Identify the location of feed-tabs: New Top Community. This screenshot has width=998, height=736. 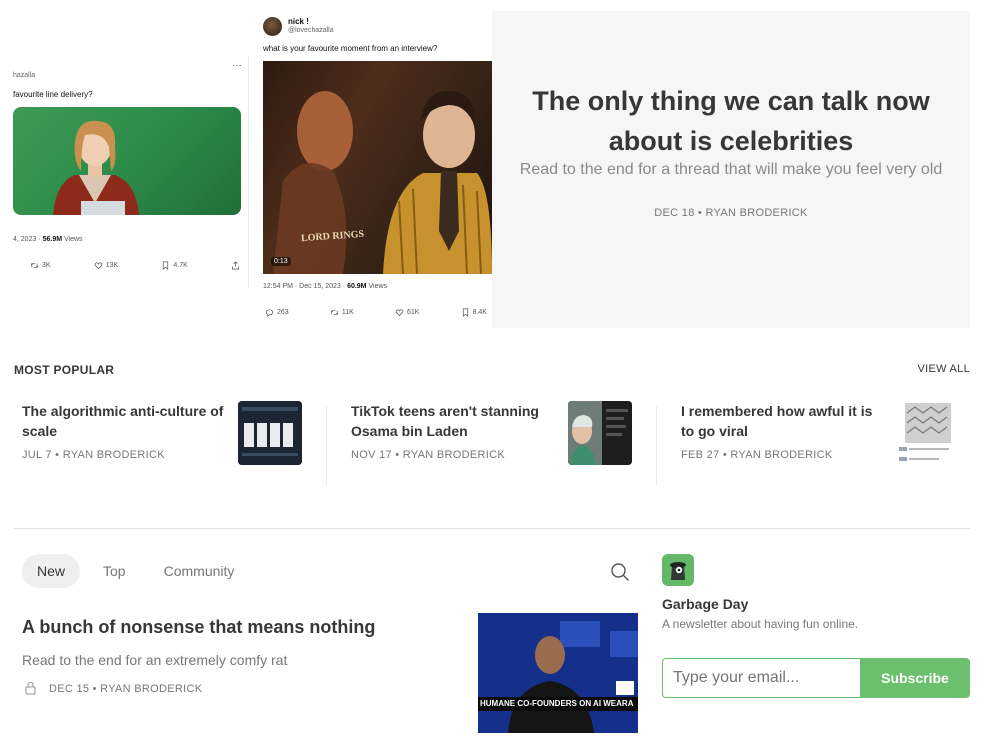
(135, 571).